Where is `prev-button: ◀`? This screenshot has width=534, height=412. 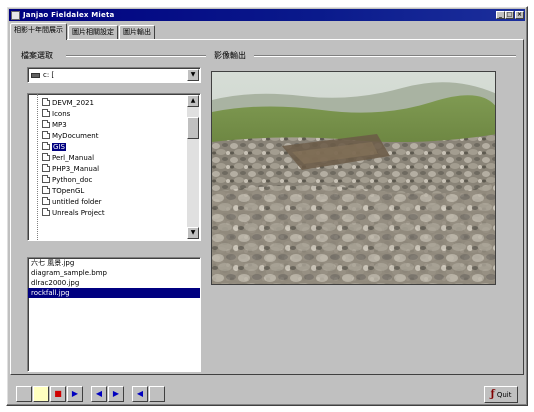 prev-button: ◀ is located at coordinates (99, 394).